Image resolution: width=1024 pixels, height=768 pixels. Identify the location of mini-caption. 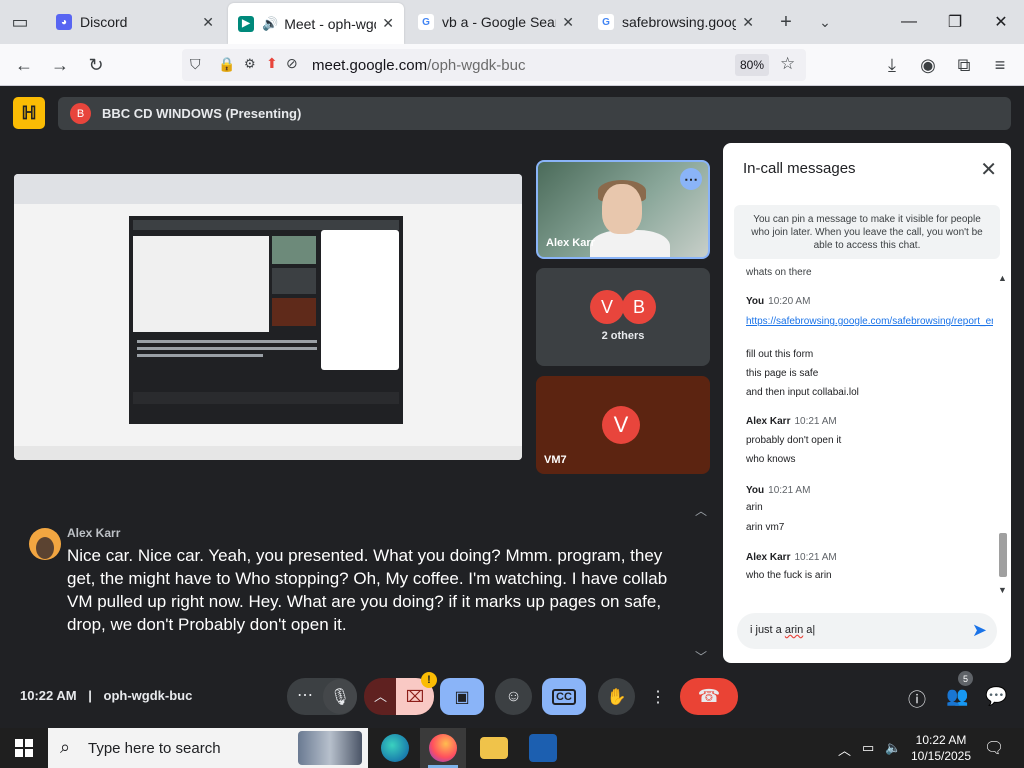
(227, 355).